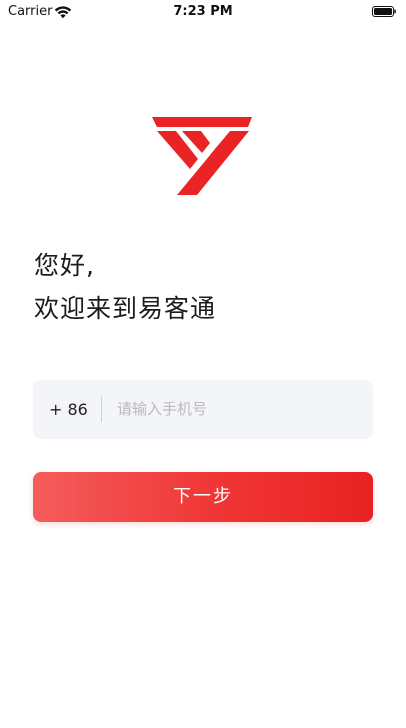 This screenshot has height=728, width=406. I want to click on next-button: 下一步, so click(203, 497).